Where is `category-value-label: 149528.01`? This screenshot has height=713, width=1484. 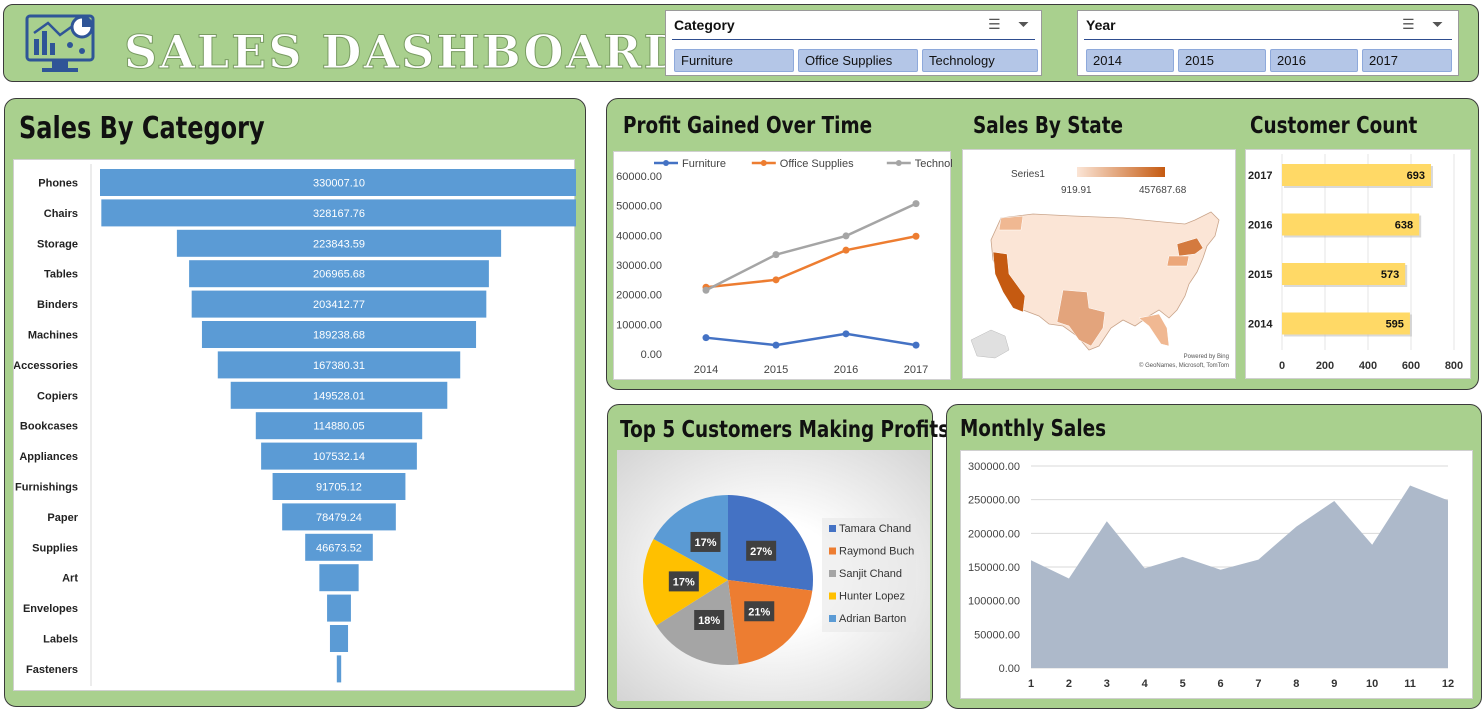
category-value-label: 149528.01 is located at coordinates (339, 396).